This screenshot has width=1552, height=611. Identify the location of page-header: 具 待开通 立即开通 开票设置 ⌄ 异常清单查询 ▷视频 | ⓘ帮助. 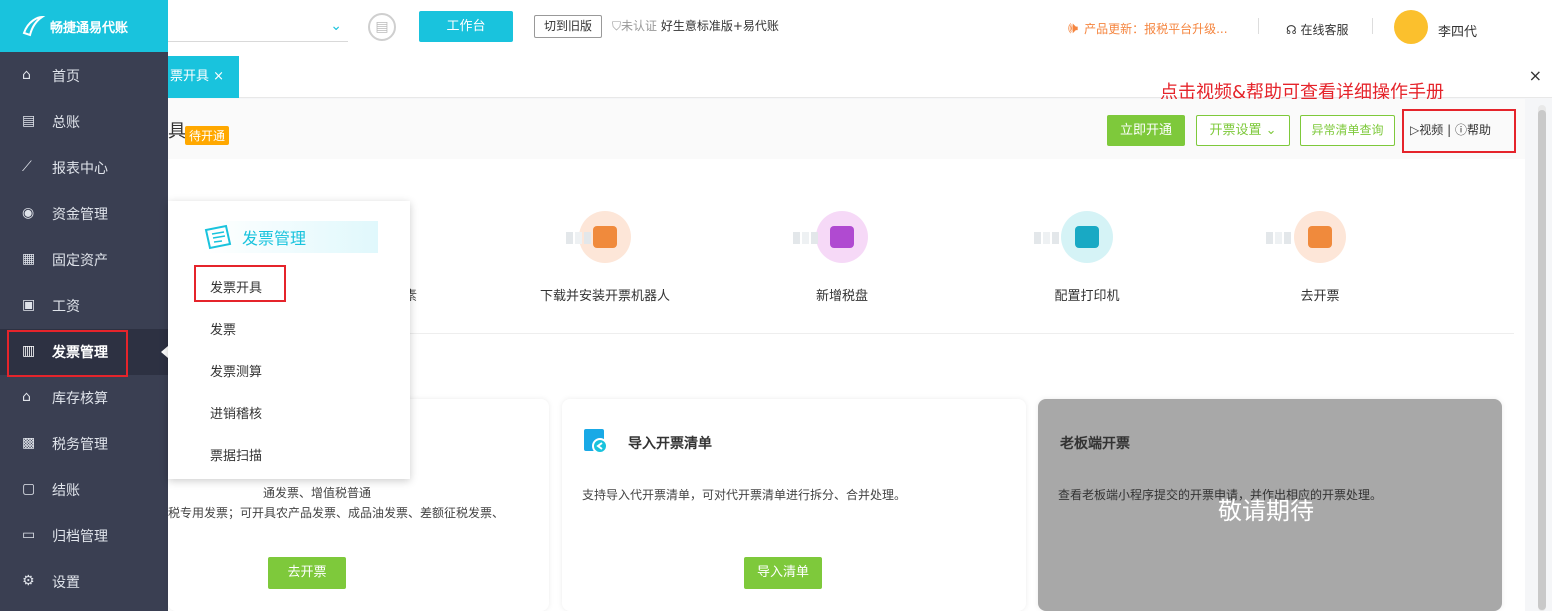
(846, 129).